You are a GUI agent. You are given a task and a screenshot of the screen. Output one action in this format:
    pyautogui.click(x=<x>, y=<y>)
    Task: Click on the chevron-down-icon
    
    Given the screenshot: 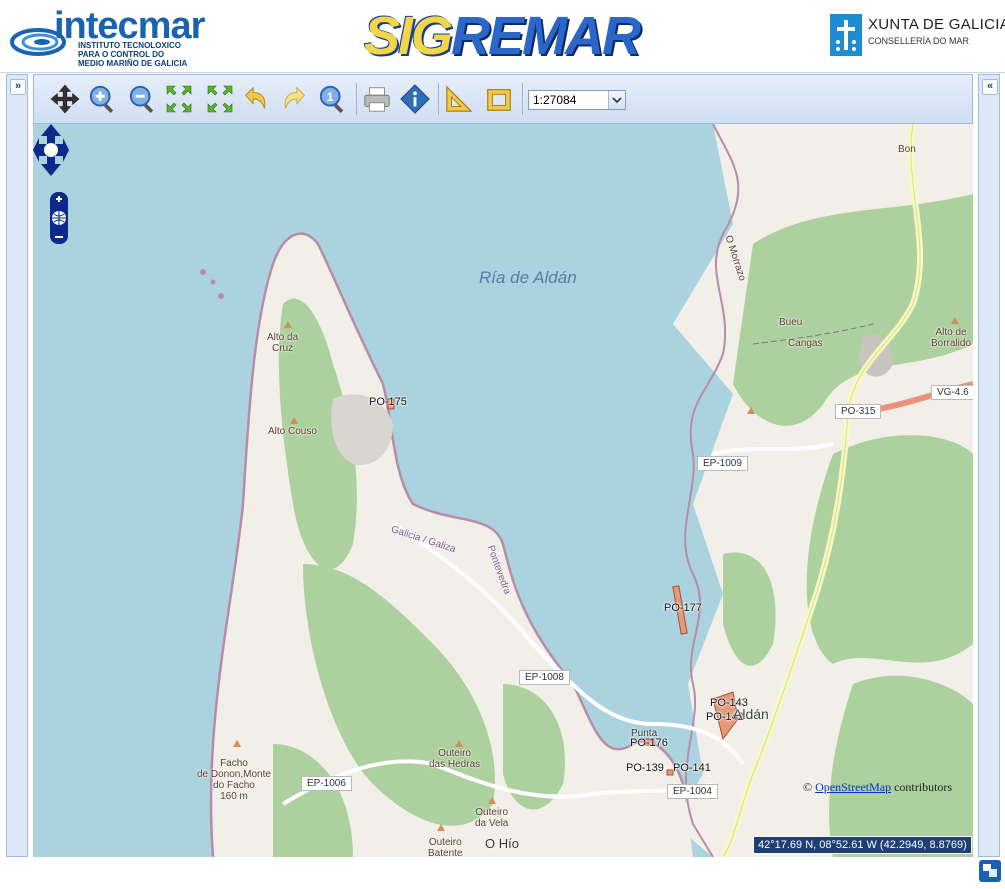 What is the action you would take?
    pyautogui.click(x=616, y=100)
    